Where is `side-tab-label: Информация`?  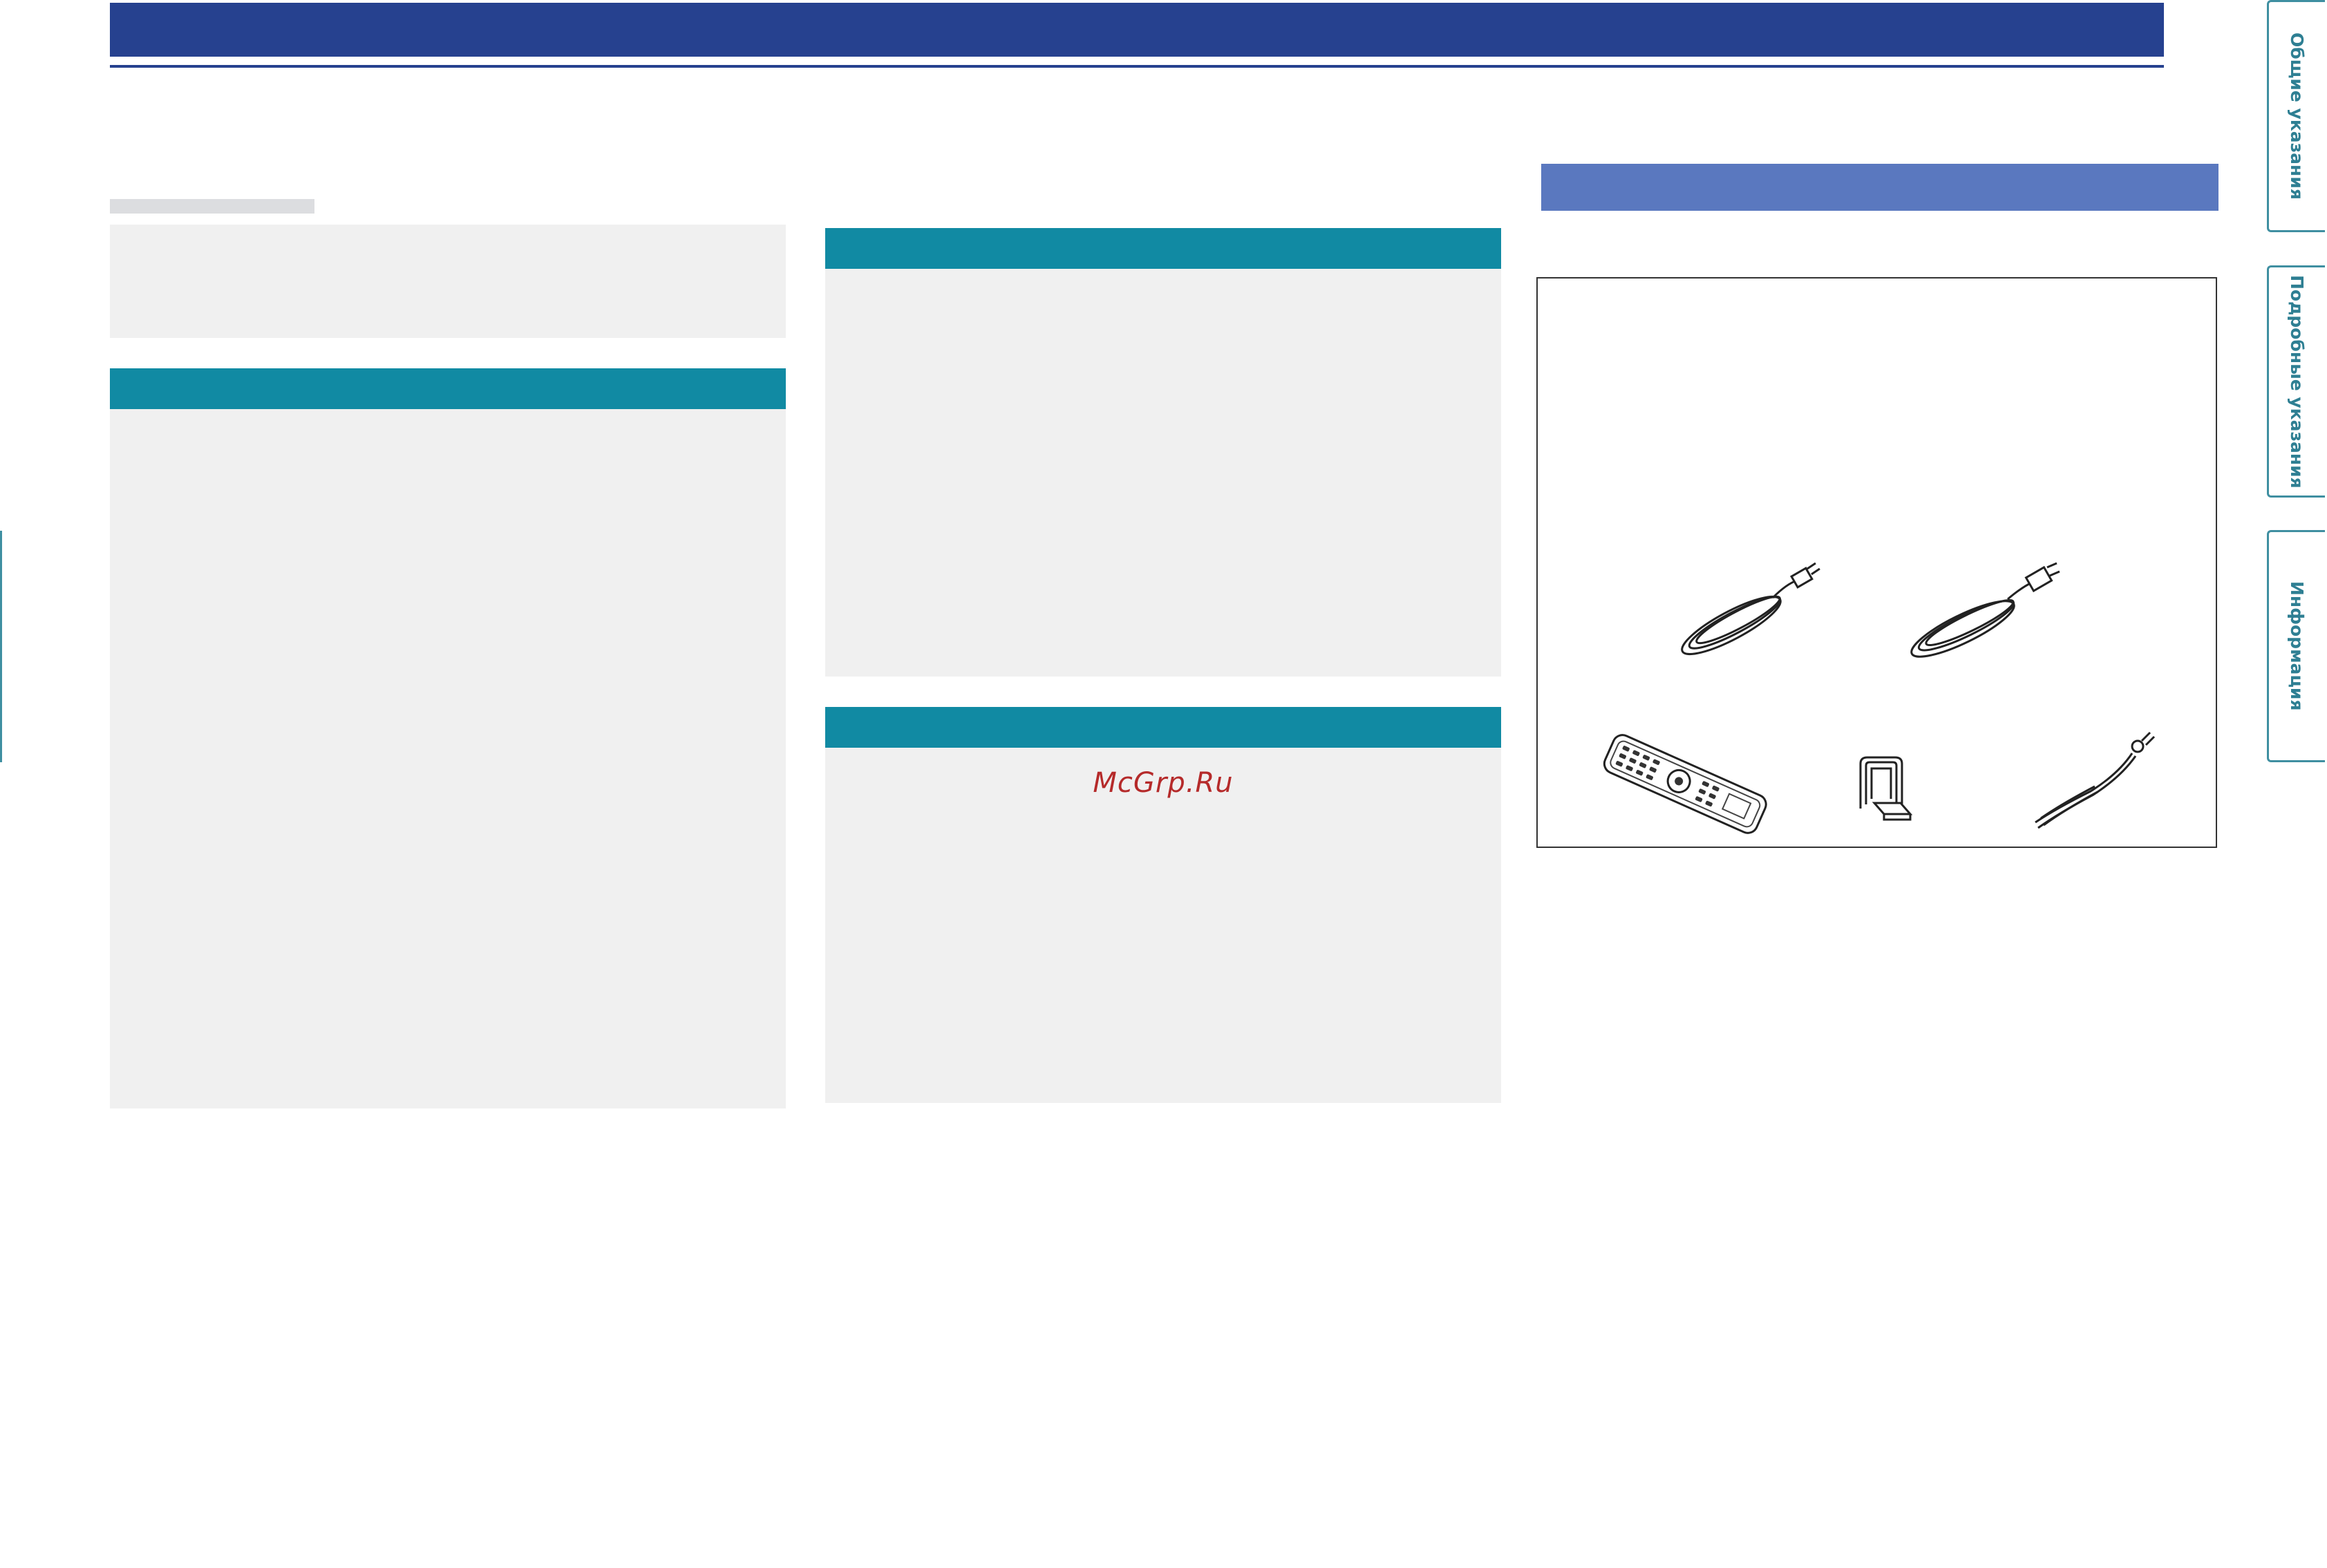 side-tab-label: Информация is located at coordinates (2297, 646).